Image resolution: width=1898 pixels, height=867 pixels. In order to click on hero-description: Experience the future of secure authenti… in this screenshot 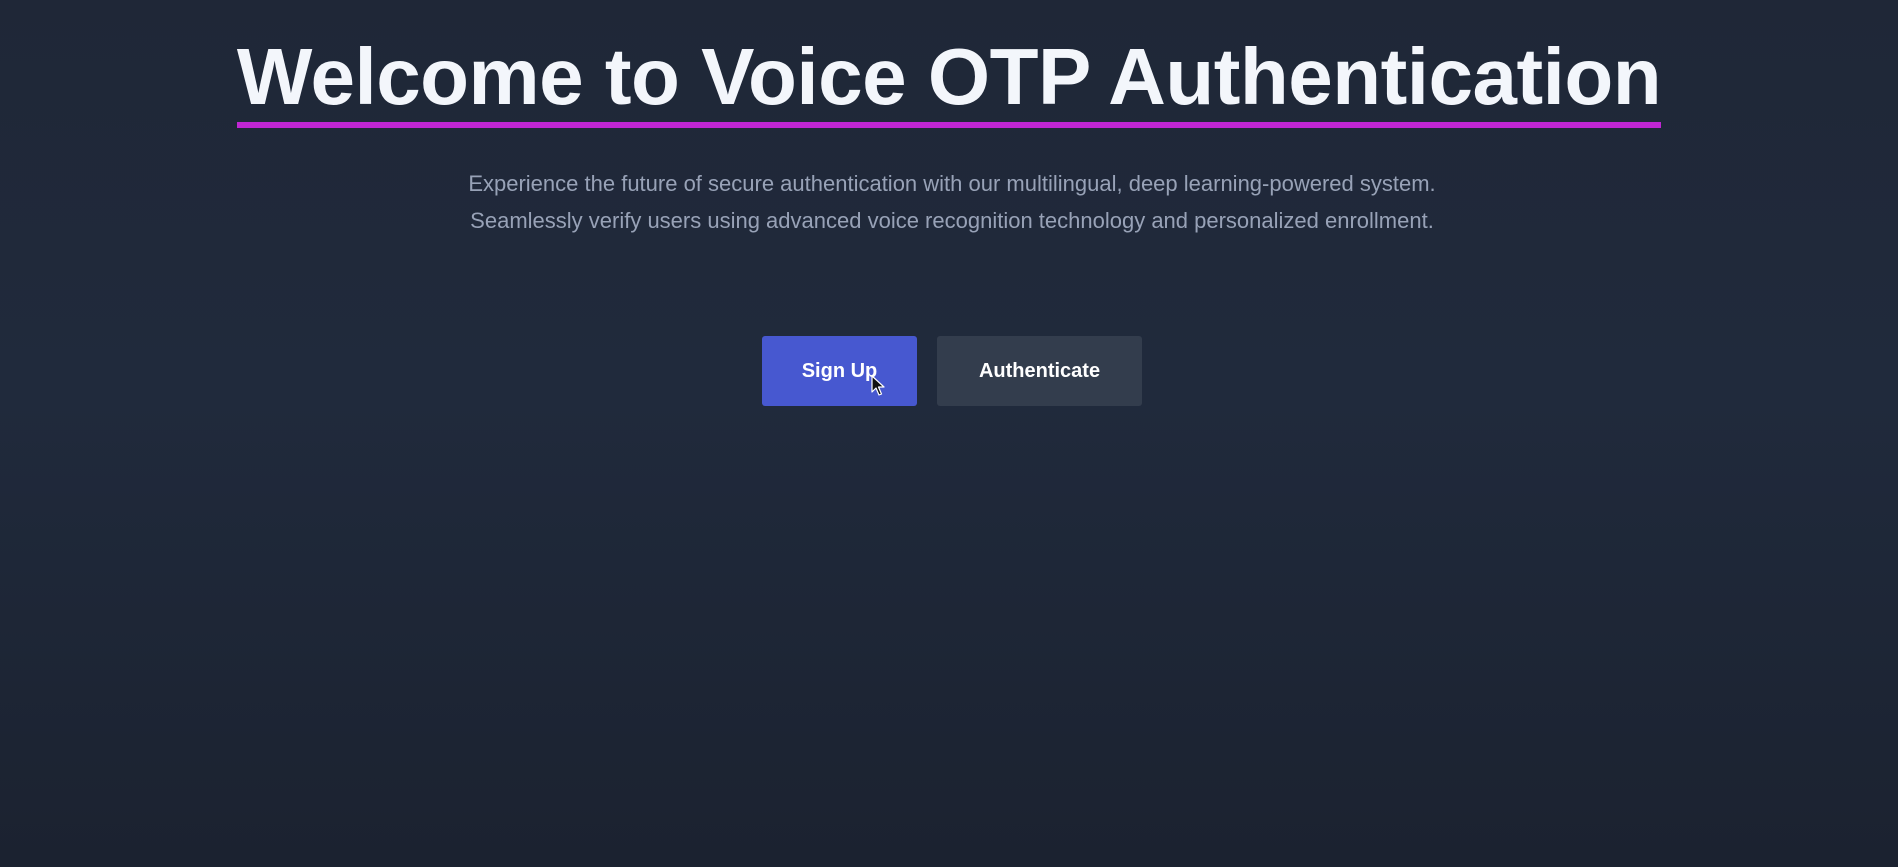, I will do `click(952, 202)`.